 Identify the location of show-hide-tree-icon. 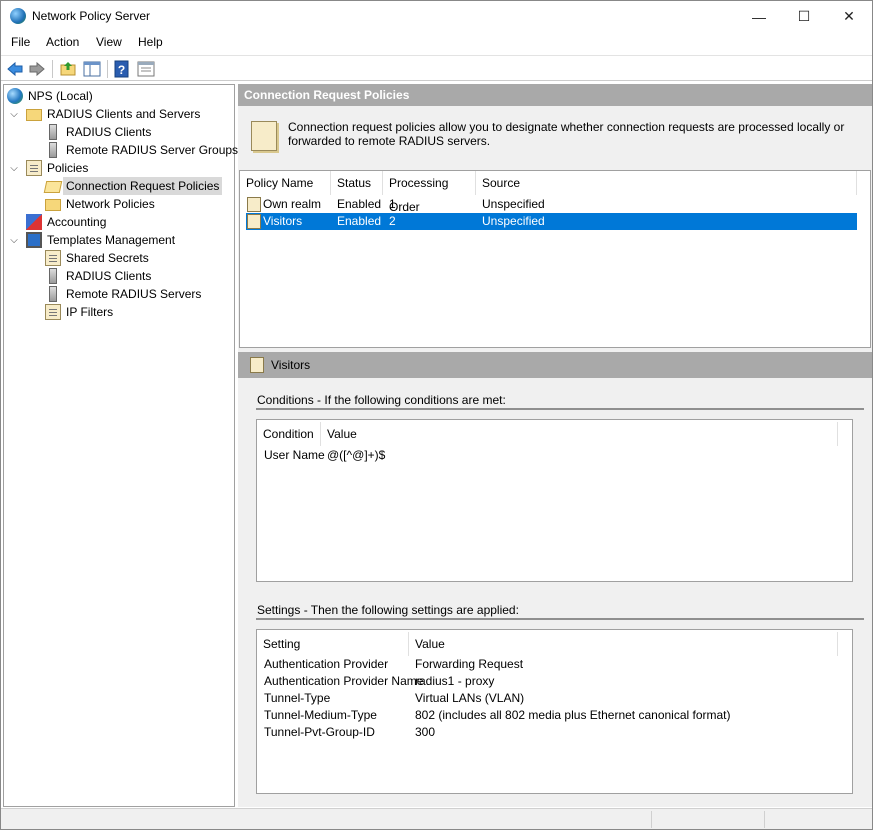
(92, 69).